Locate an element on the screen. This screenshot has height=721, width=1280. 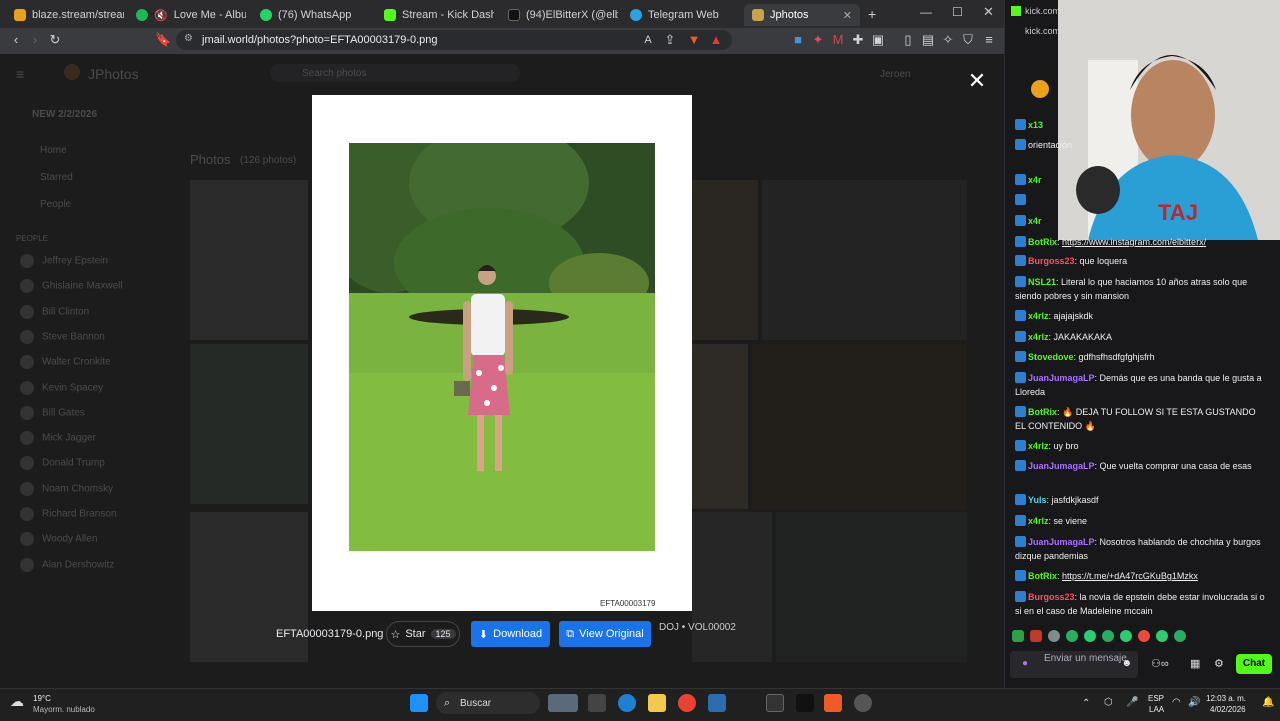
reload-icon: ↻ is located at coordinates (55, 40).